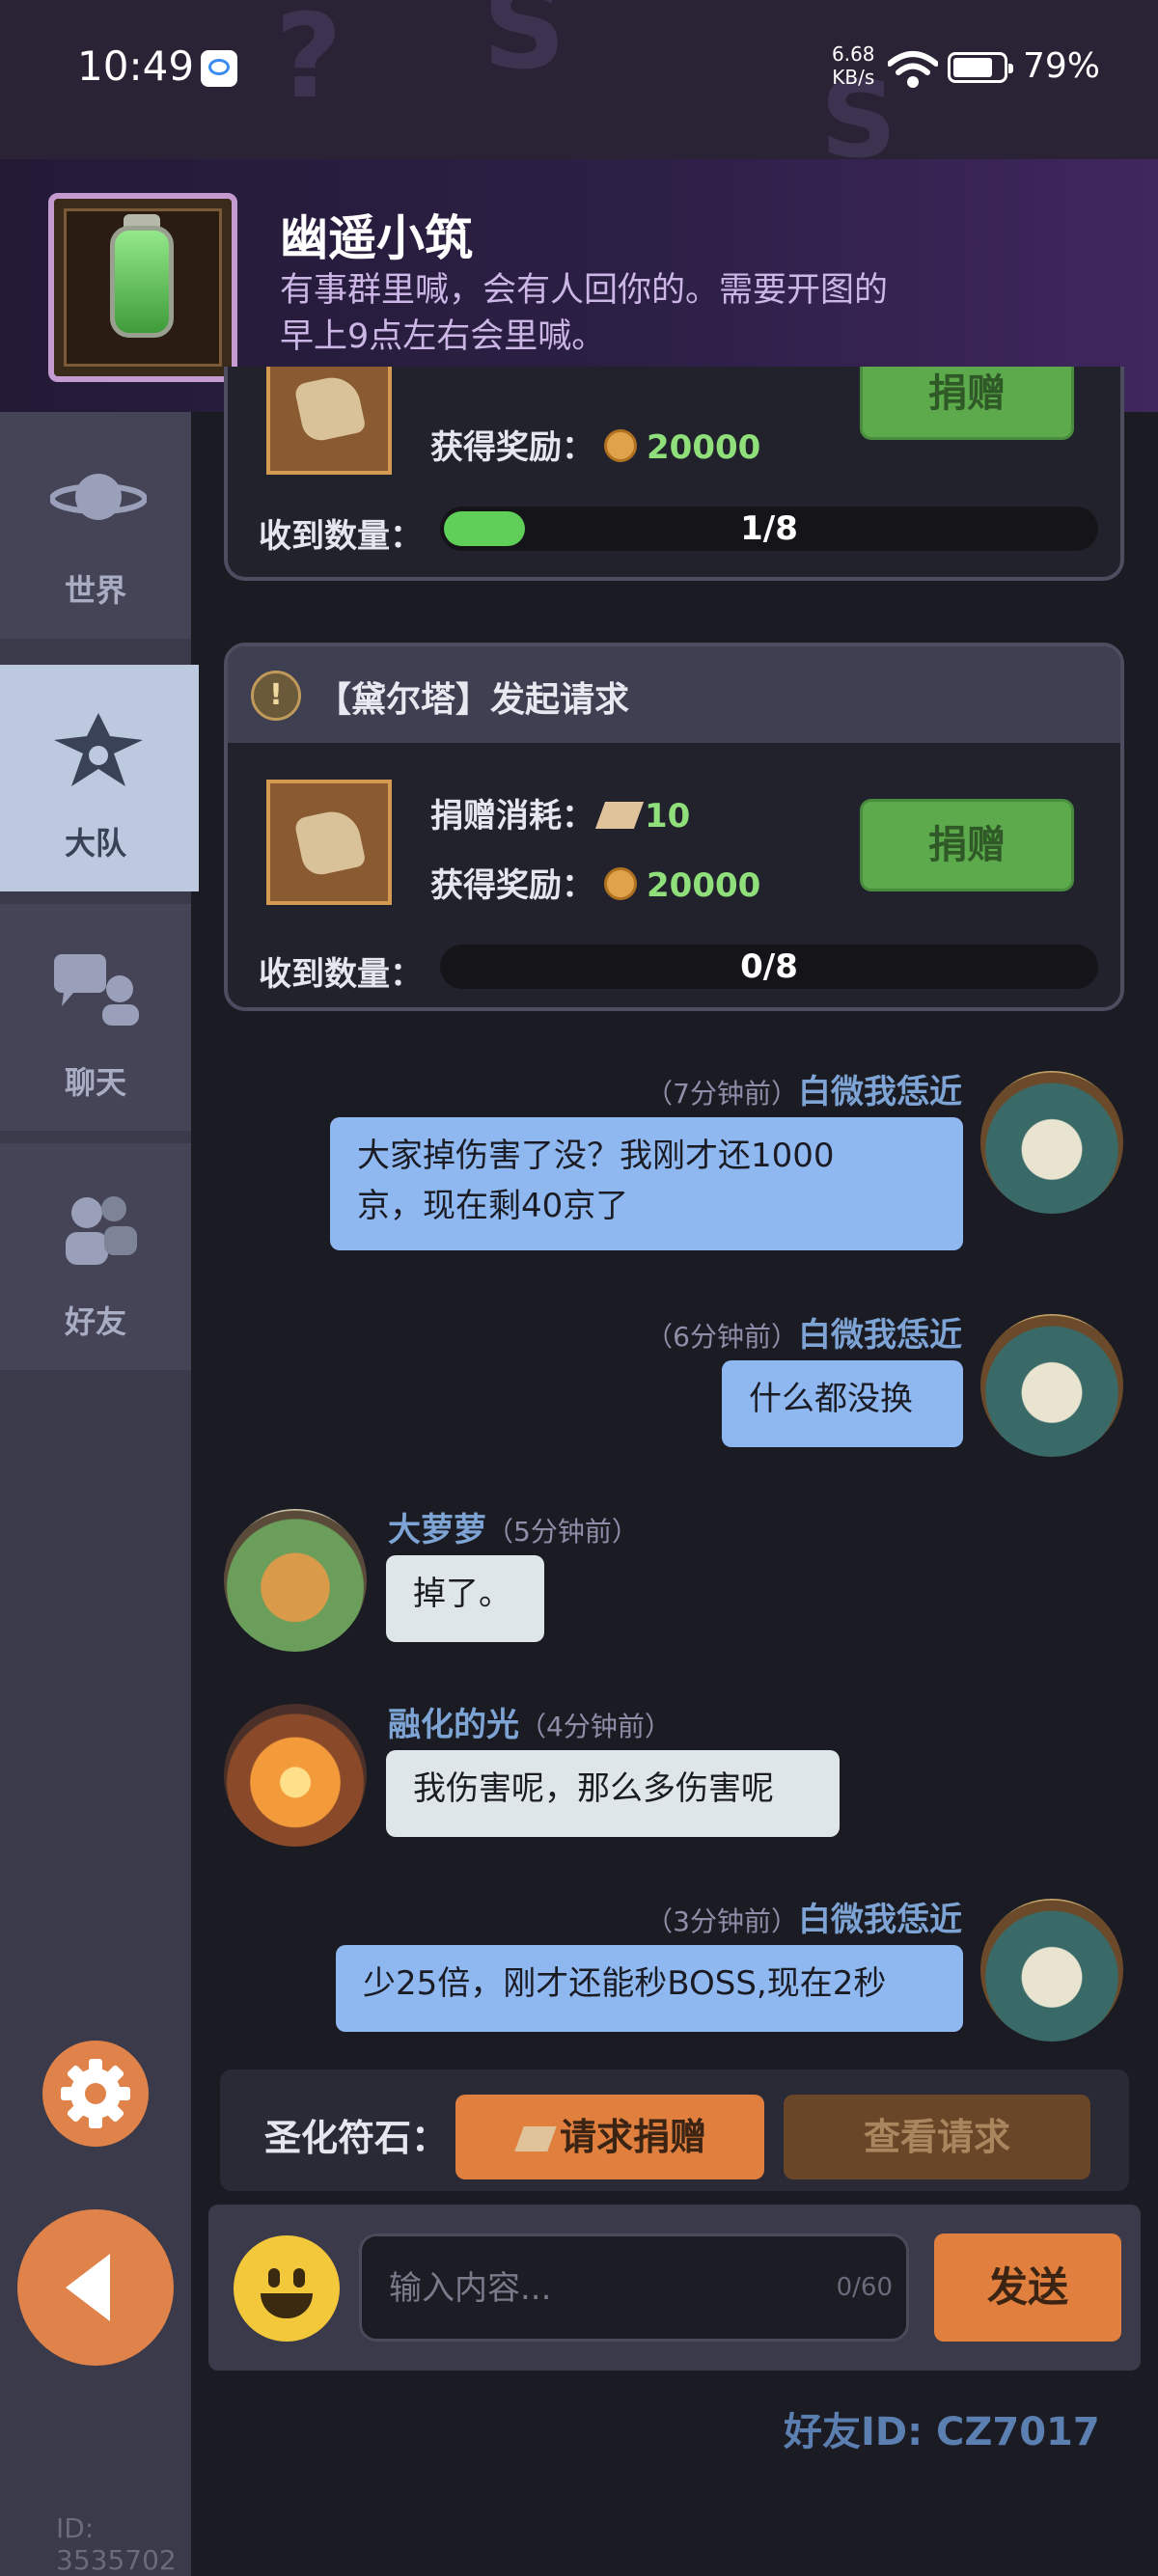 Image resolution: width=1158 pixels, height=2576 pixels. Describe the element at coordinates (95, 1082) in the screenshot. I see `tab-chat-label: 聊天` at that location.